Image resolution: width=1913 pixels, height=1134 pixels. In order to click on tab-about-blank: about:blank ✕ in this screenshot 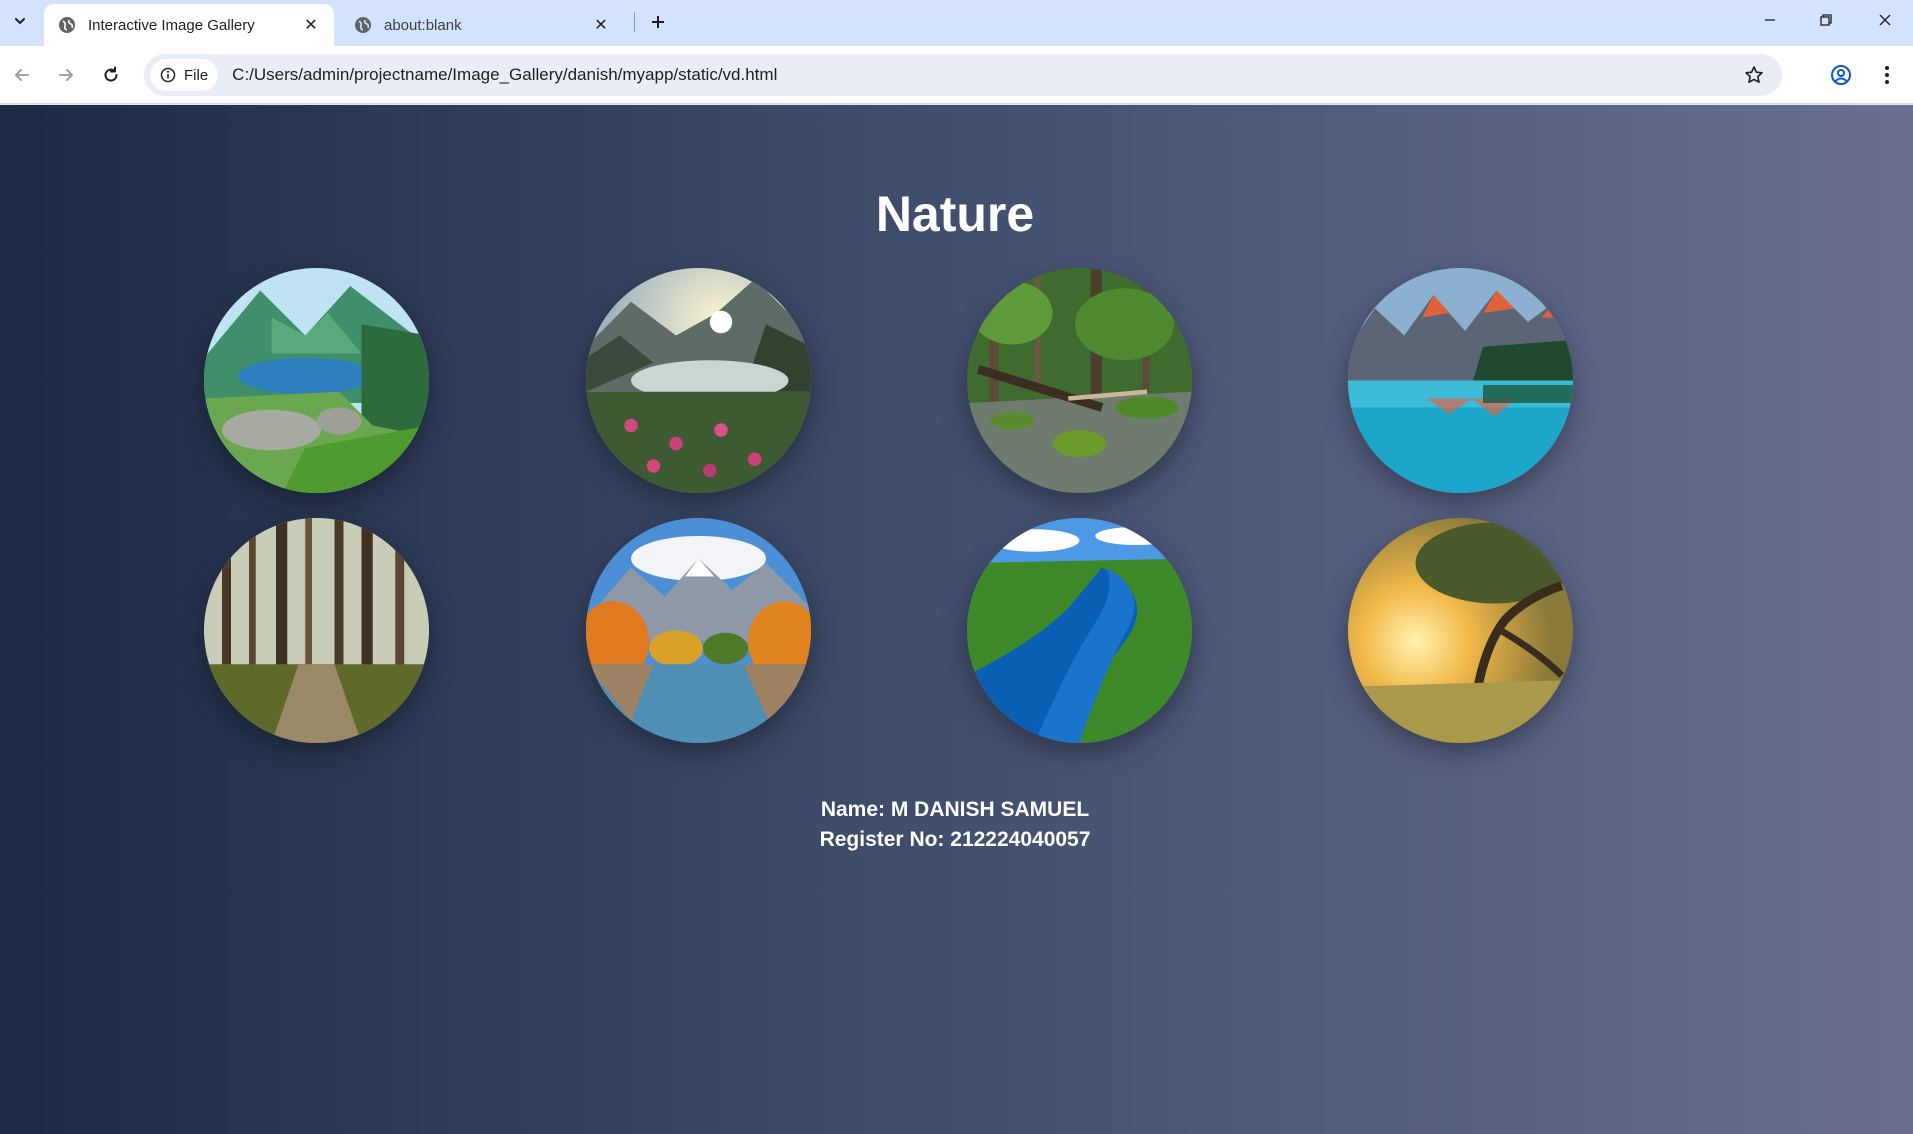, I will do `click(482, 25)`.